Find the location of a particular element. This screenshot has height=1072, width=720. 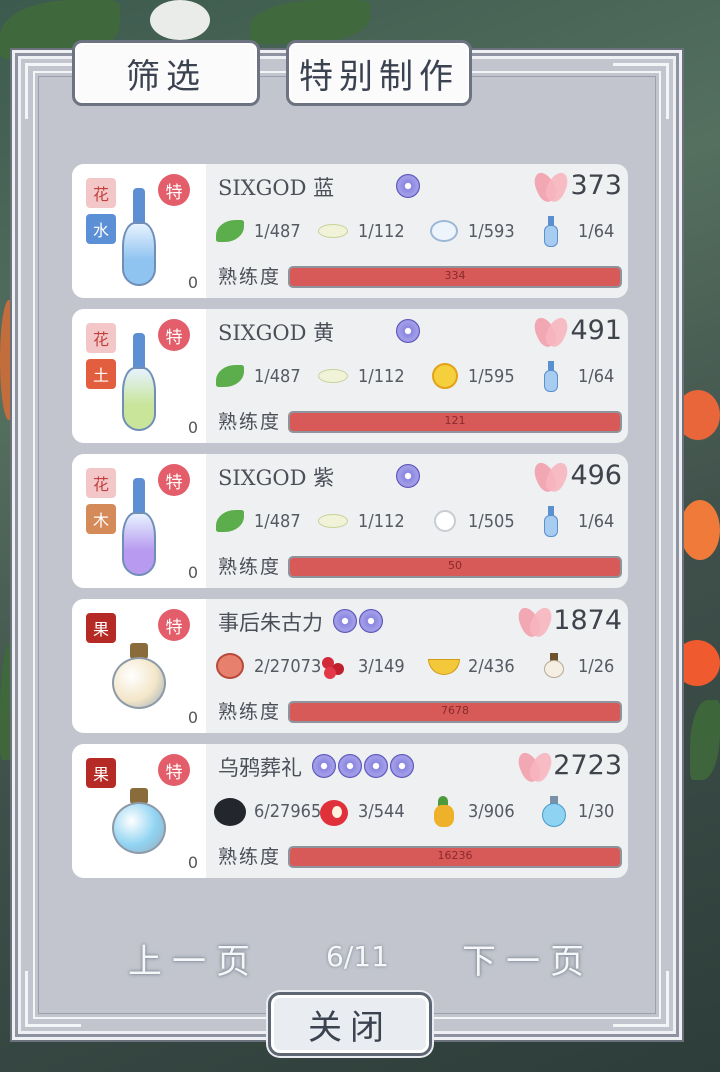

recipe-thumbnail: 花土 特 0 is located at coordinates (139, 376).